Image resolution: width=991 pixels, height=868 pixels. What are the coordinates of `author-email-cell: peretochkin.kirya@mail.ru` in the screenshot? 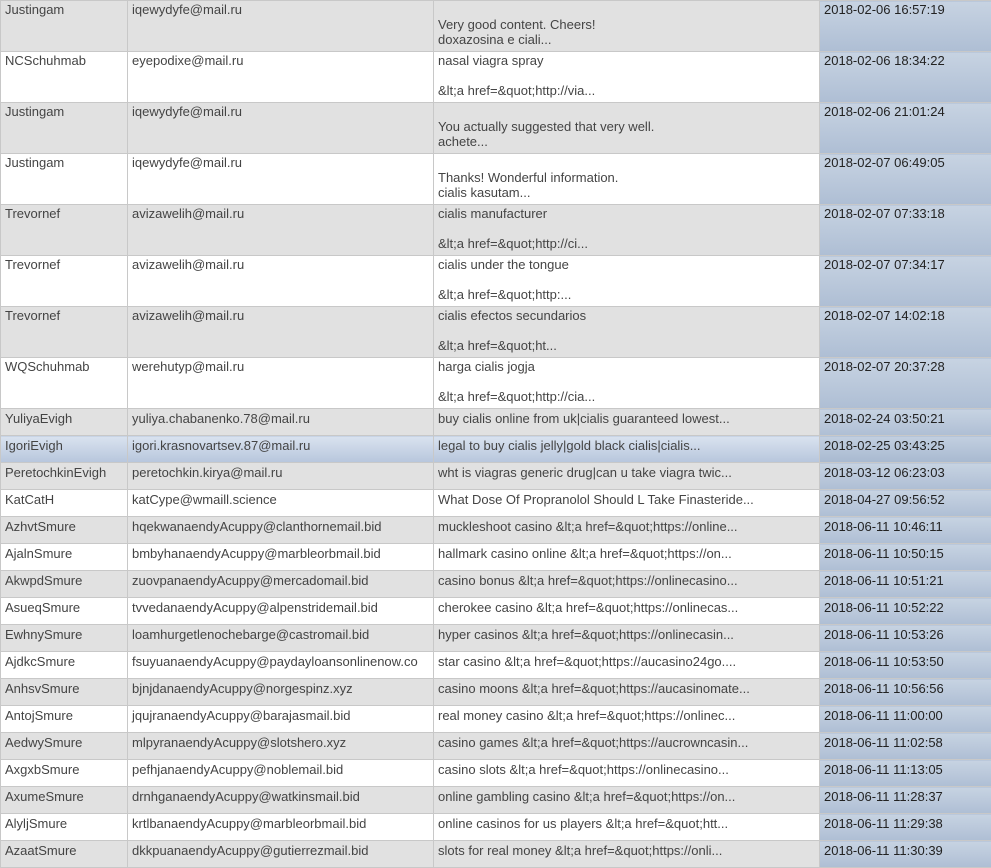 It's located at (281, 476).